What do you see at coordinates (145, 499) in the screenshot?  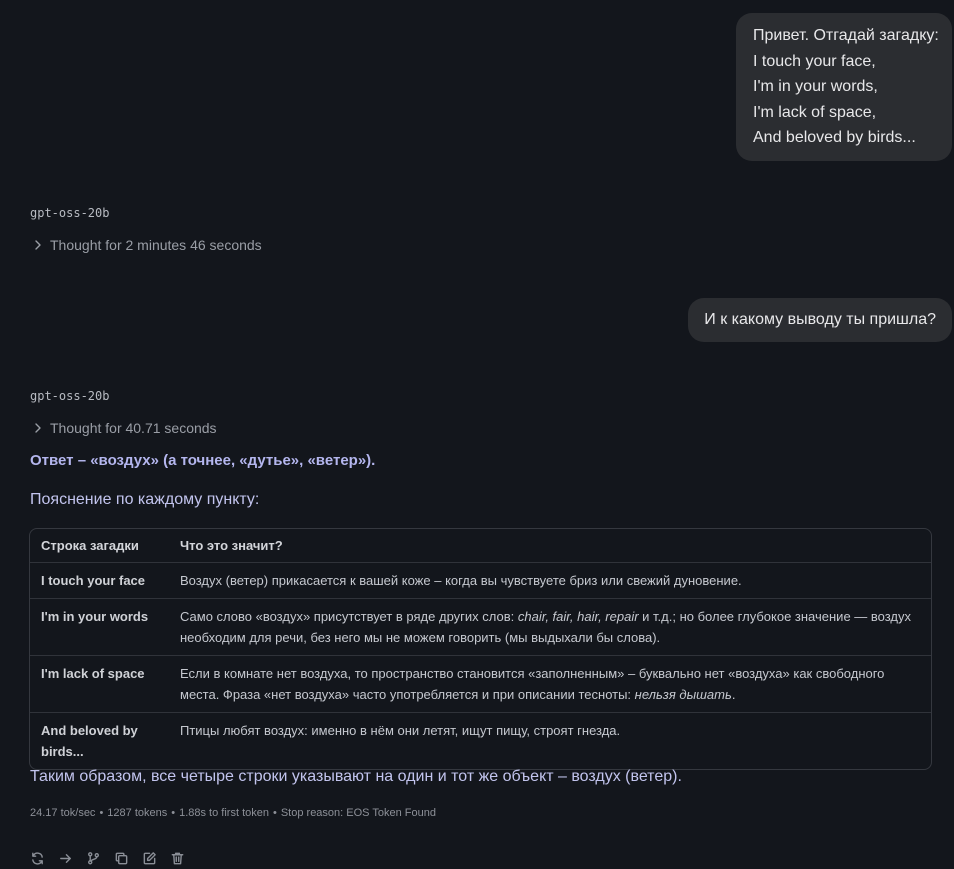 I see `explanation-heading: Пояснение по каждому пункту:` at bounding box center [145, 499].